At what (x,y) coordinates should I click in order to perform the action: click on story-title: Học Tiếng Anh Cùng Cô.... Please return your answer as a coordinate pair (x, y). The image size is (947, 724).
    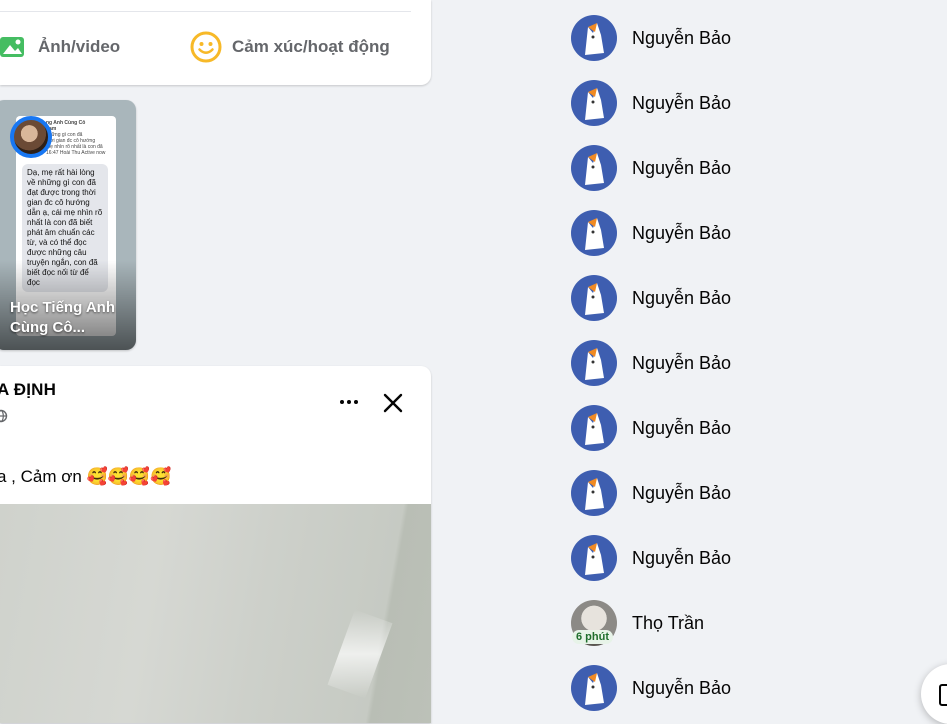
    Looking at the image, I should click on (62, 317).